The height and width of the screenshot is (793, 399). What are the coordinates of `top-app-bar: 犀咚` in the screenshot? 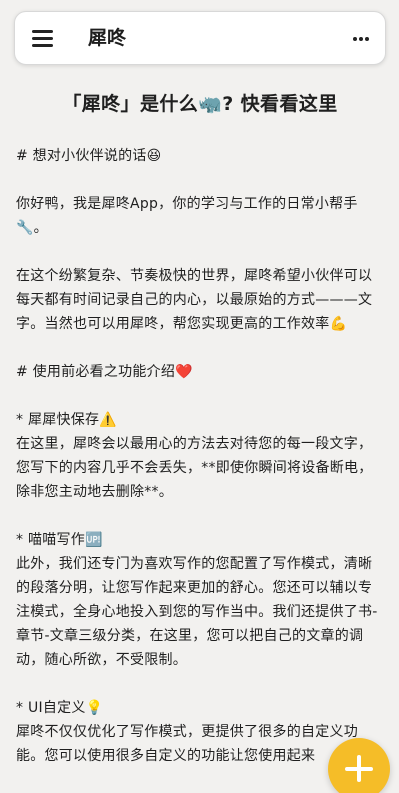 It's located at (200, 38).